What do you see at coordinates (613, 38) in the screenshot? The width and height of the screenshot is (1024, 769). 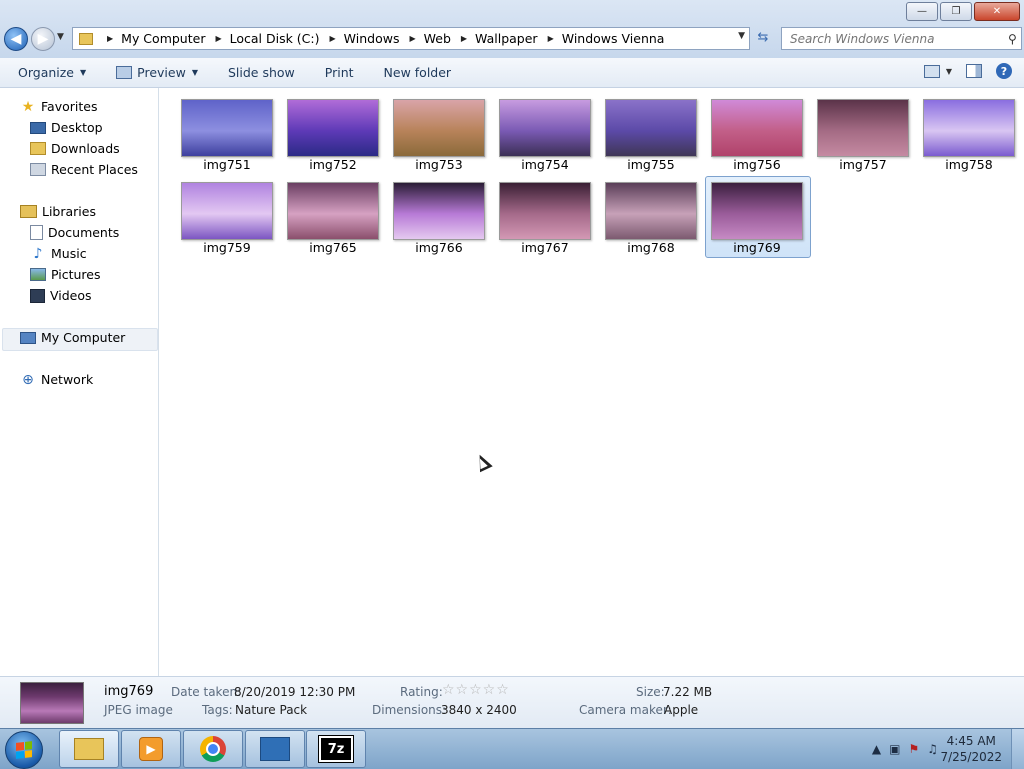 I see `breadcrumb-windows-vienna: Windows Vienna` at bounding box center [613, 38].